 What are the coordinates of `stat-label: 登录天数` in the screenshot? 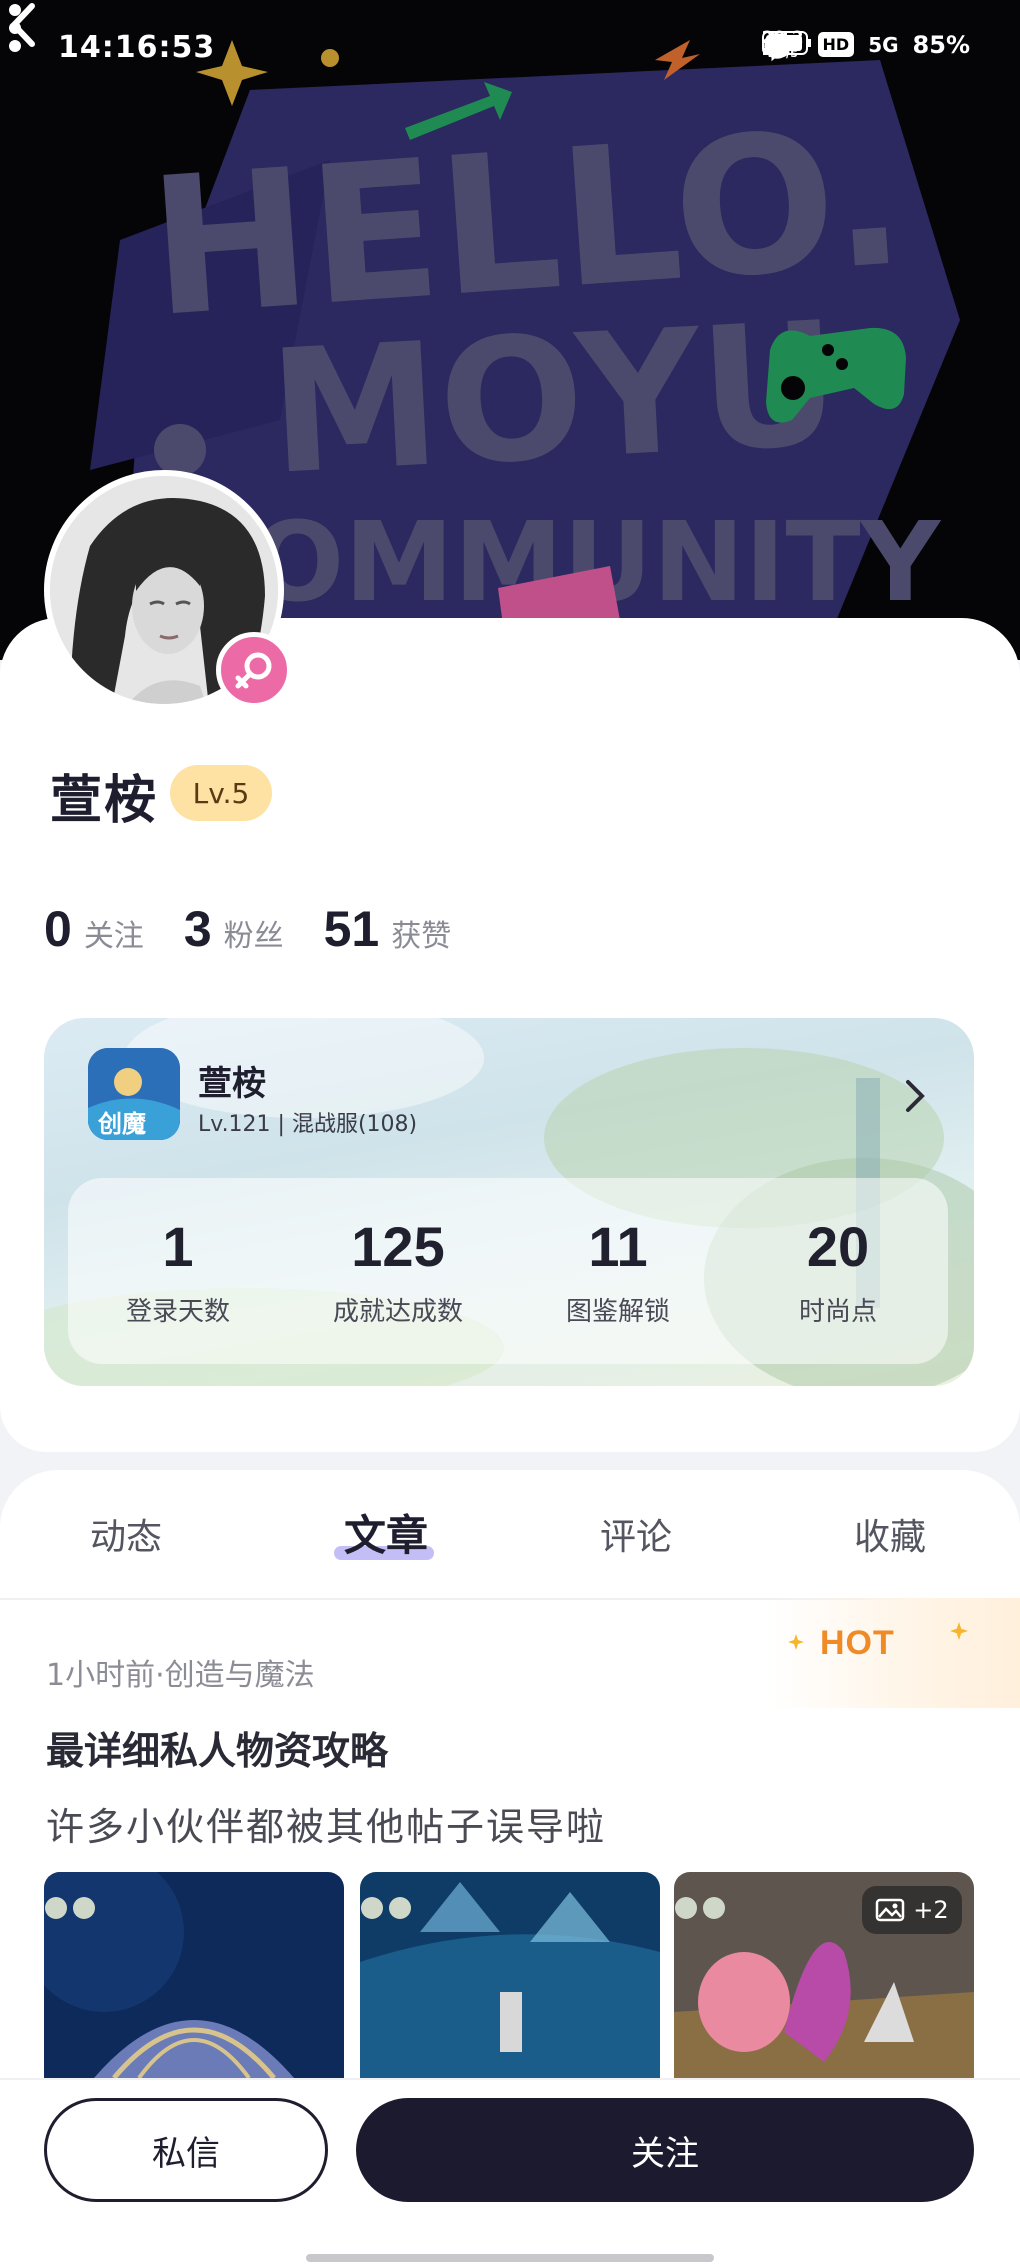 It's located at (177, 1312).